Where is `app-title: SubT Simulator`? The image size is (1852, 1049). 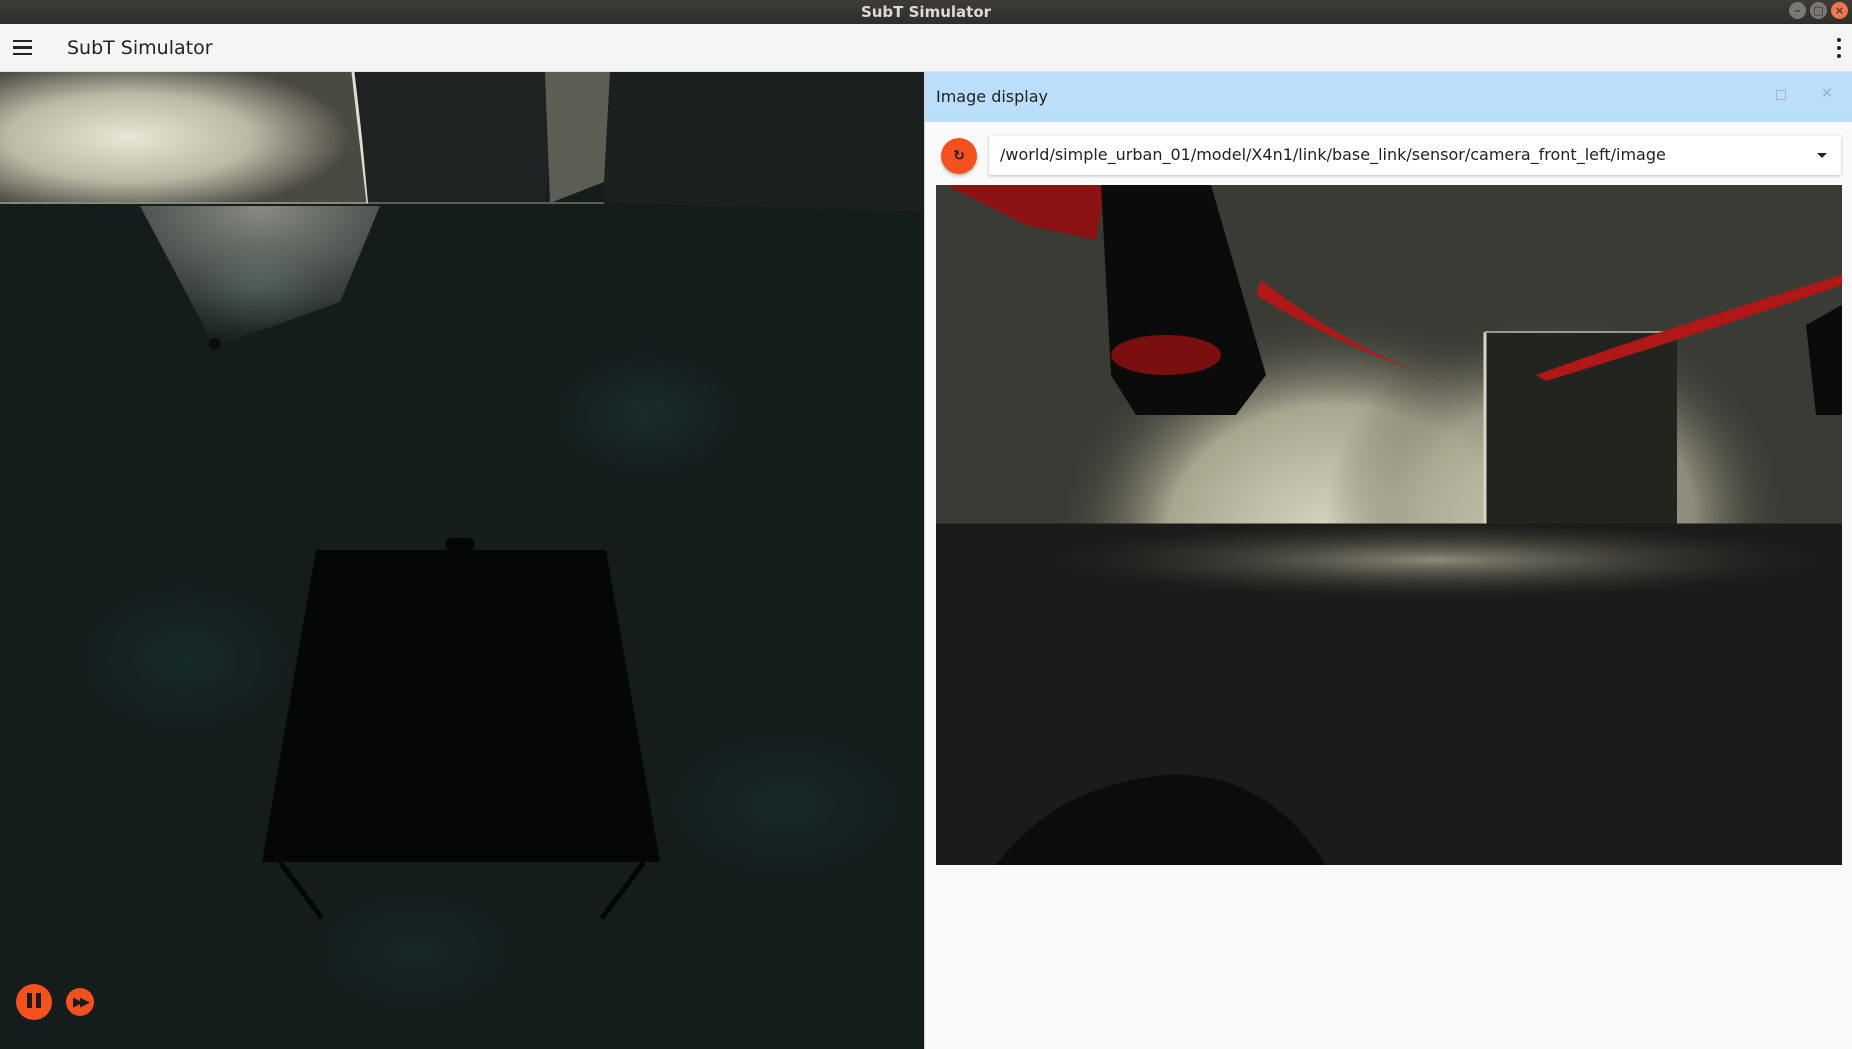
app-title: SubT Simulator is located at coordinates (140, 48).